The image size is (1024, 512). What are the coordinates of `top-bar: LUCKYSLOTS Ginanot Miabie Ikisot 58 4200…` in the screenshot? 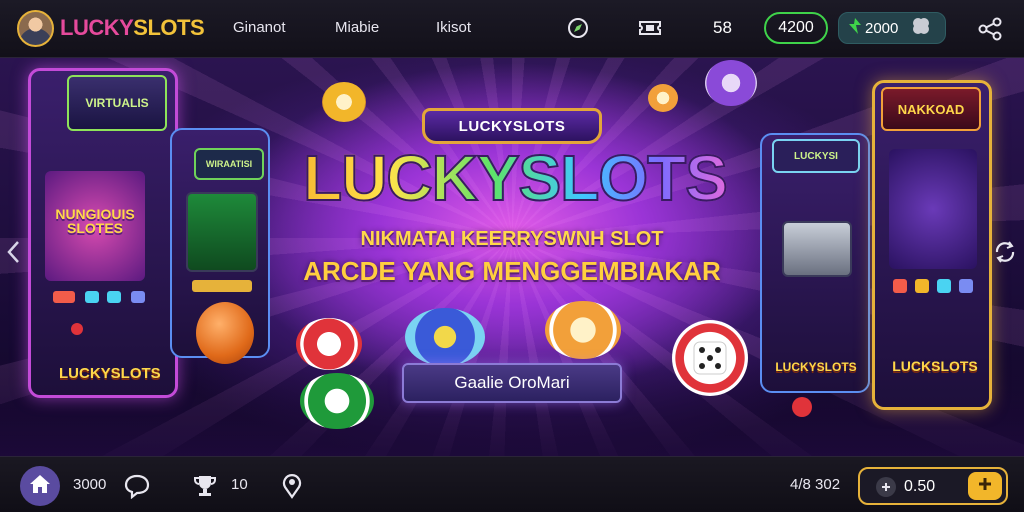 It's located at (512, 29).